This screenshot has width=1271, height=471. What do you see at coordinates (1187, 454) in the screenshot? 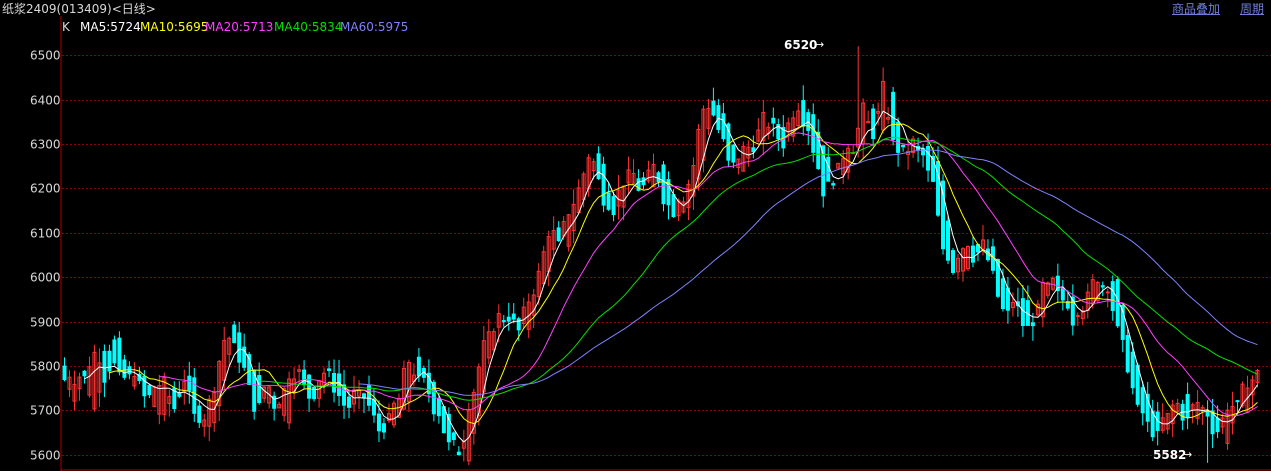
I see `low-arrow-icon: →` at bounding box center [1187, 454].